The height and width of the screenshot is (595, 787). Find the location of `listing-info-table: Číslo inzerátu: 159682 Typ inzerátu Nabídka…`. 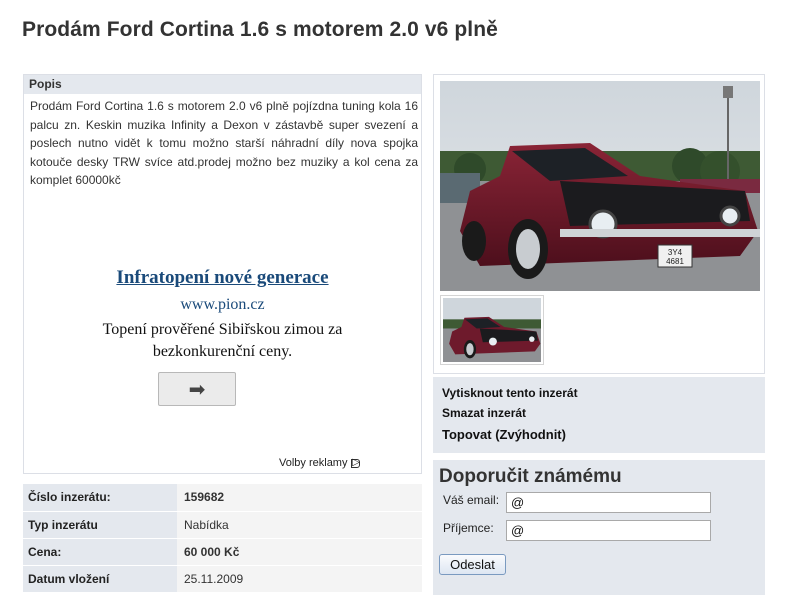

listing-info-table: Číslo inzerátu: 159682 Typ inzerátu Nabídka… is located at coordinates (222, 538).